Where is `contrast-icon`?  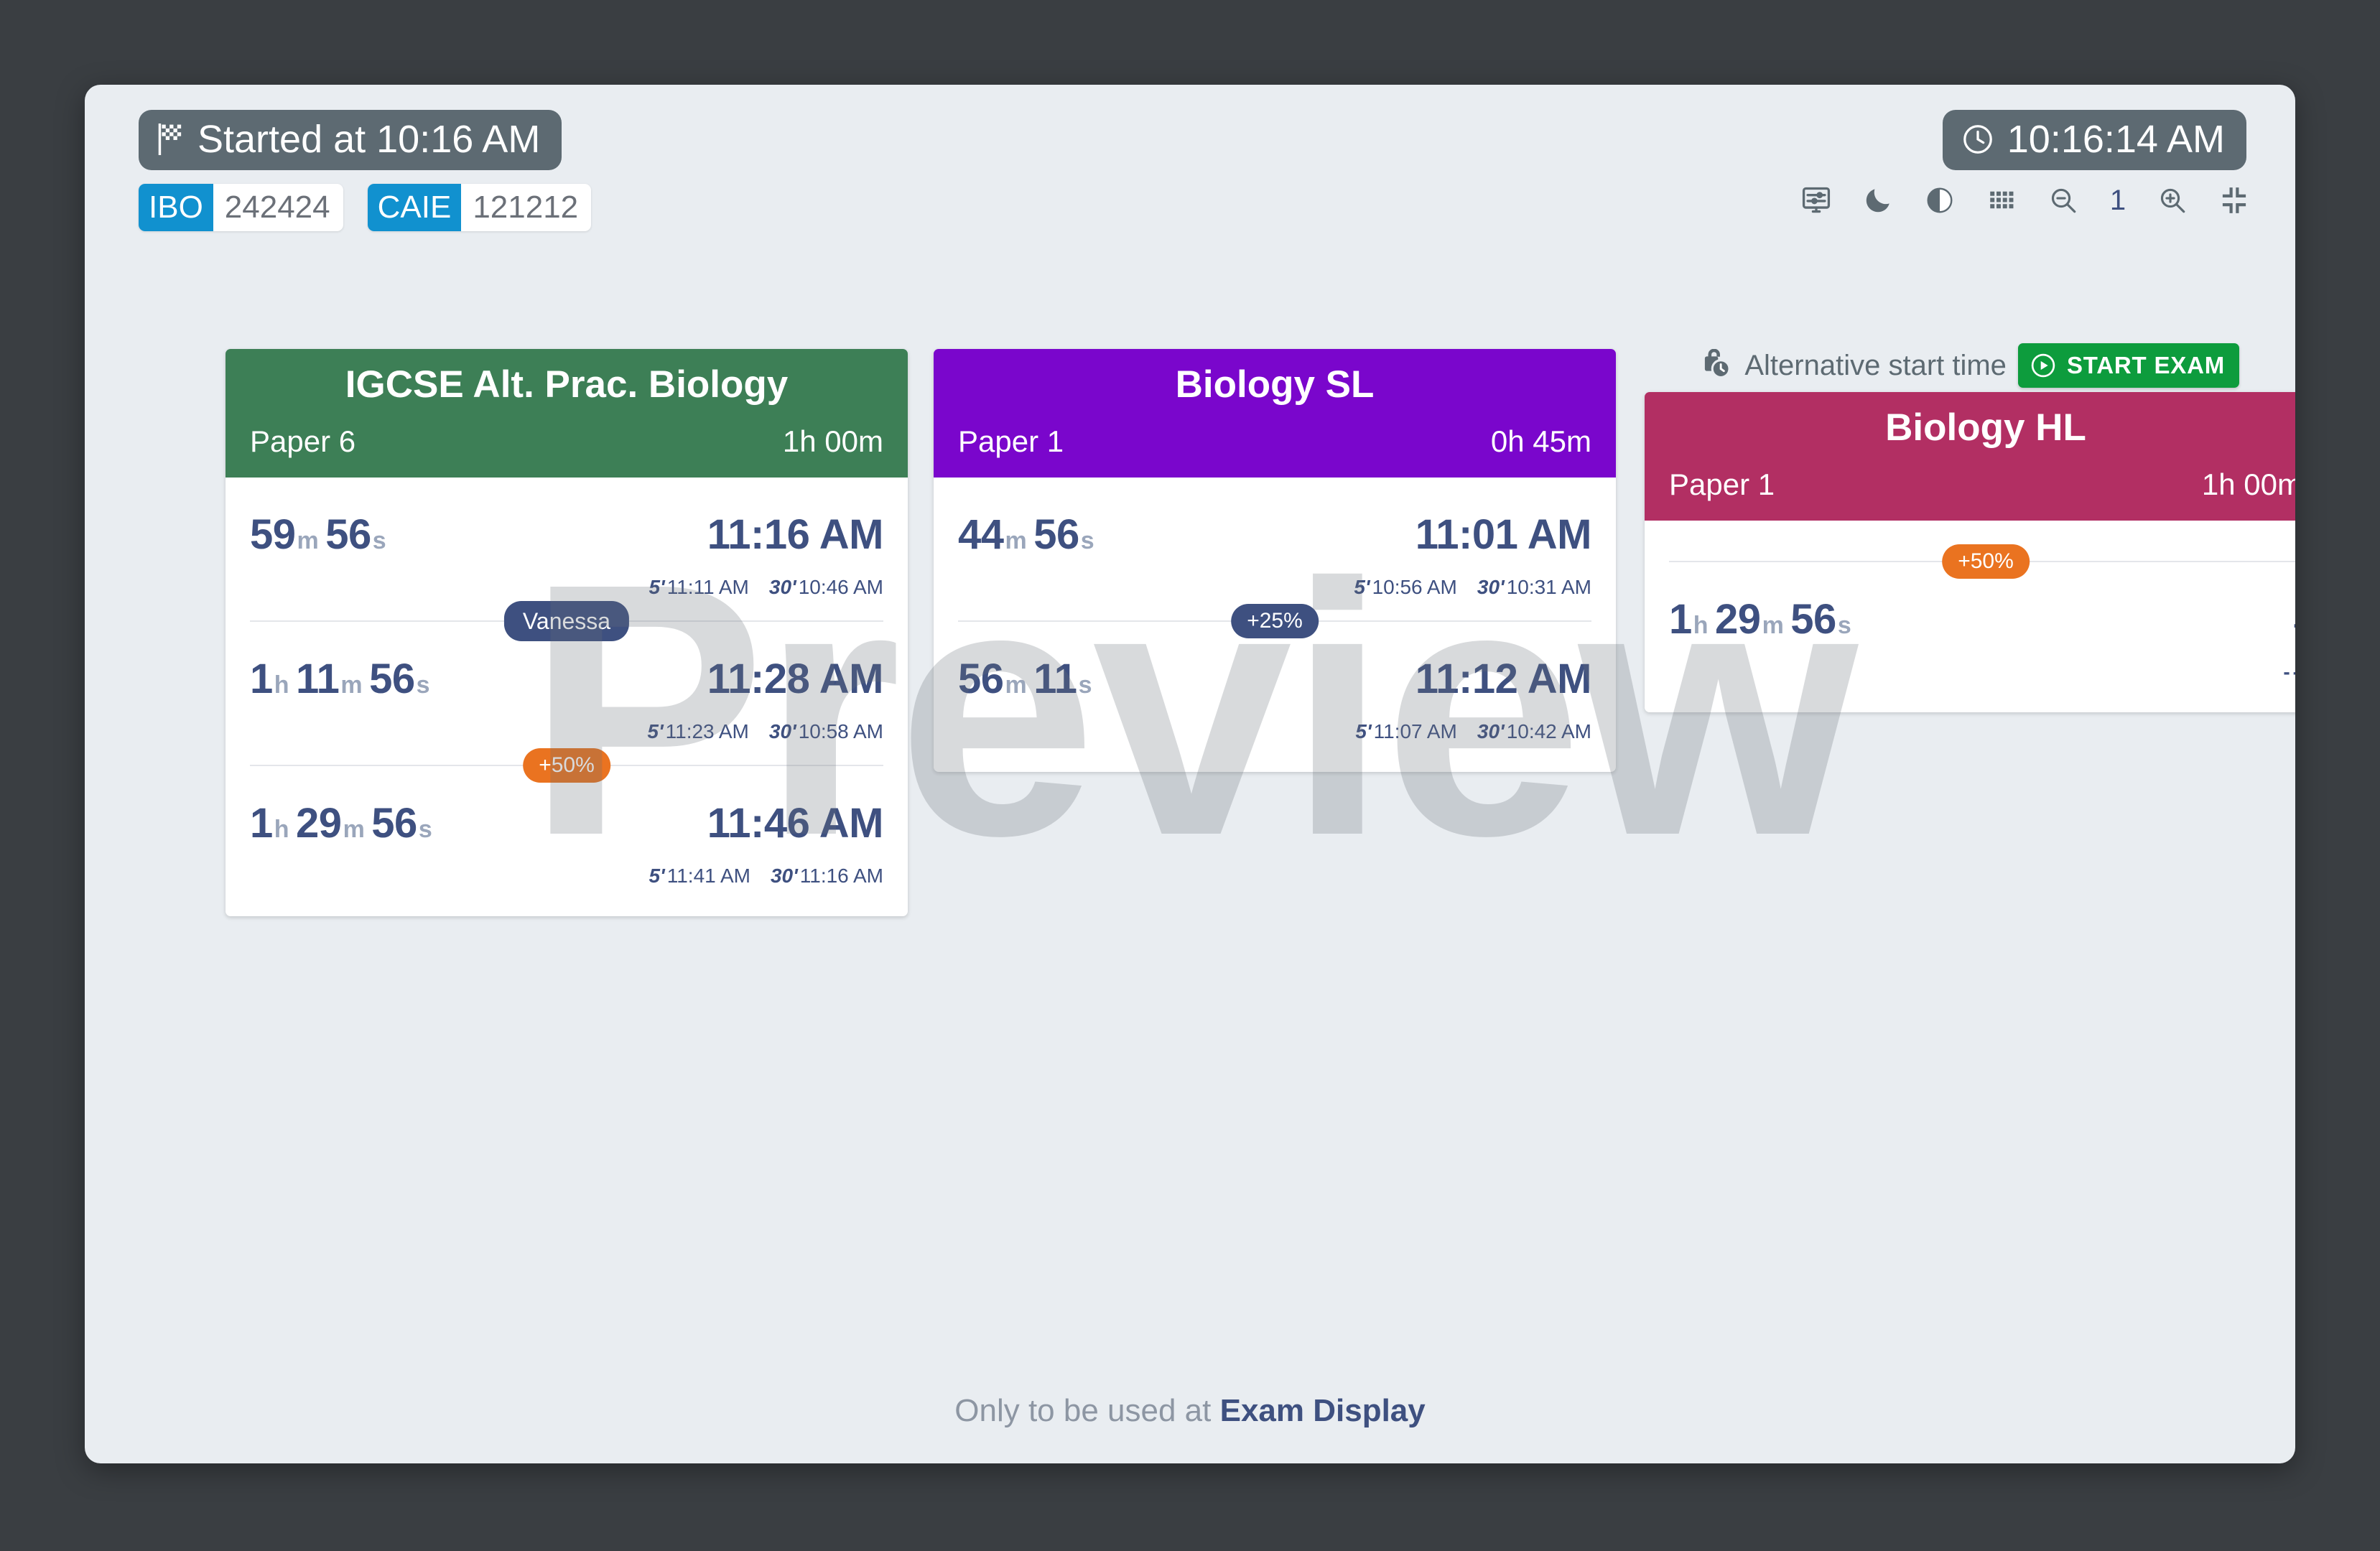 contrast-icon is located at coordinates (1939, 200).